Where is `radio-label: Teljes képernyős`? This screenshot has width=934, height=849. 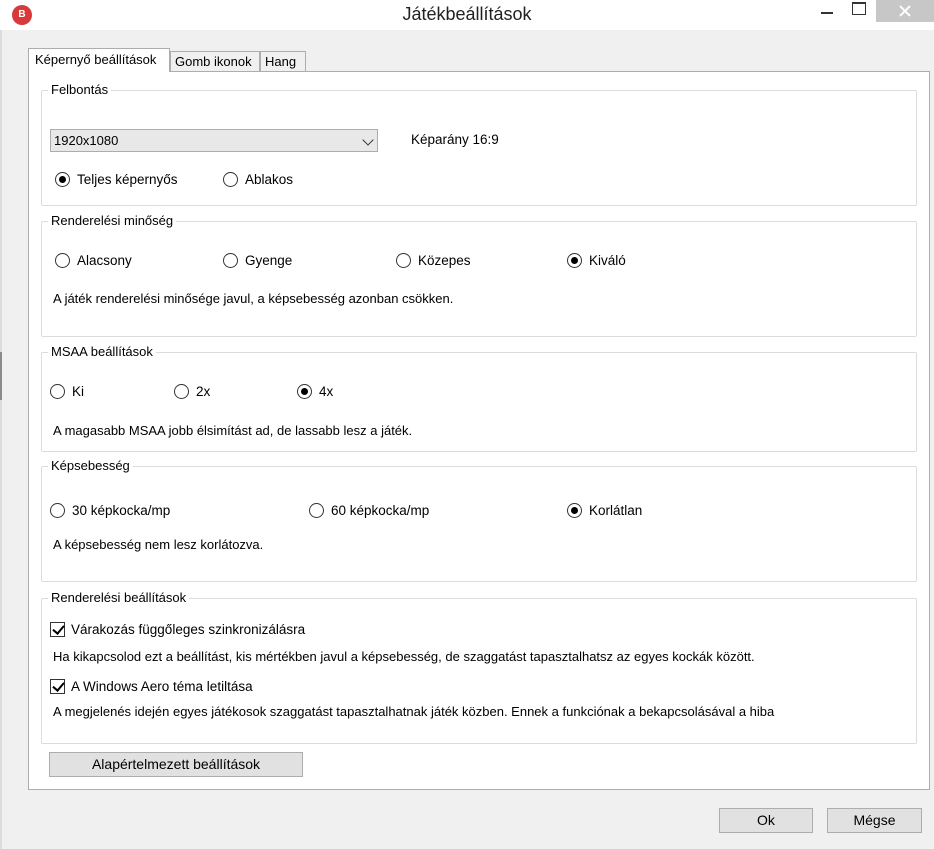 radio-label: Teljes képernyős is located at coordinates (127, 179).